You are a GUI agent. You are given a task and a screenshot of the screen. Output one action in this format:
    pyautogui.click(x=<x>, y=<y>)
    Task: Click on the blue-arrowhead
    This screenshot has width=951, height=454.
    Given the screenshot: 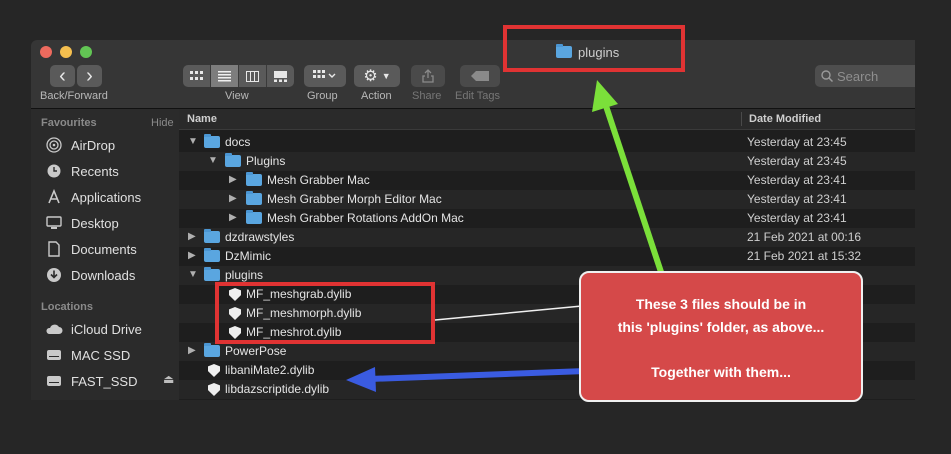 What is the action you would take?
    pyautogui.click(x=361, y=379)
    